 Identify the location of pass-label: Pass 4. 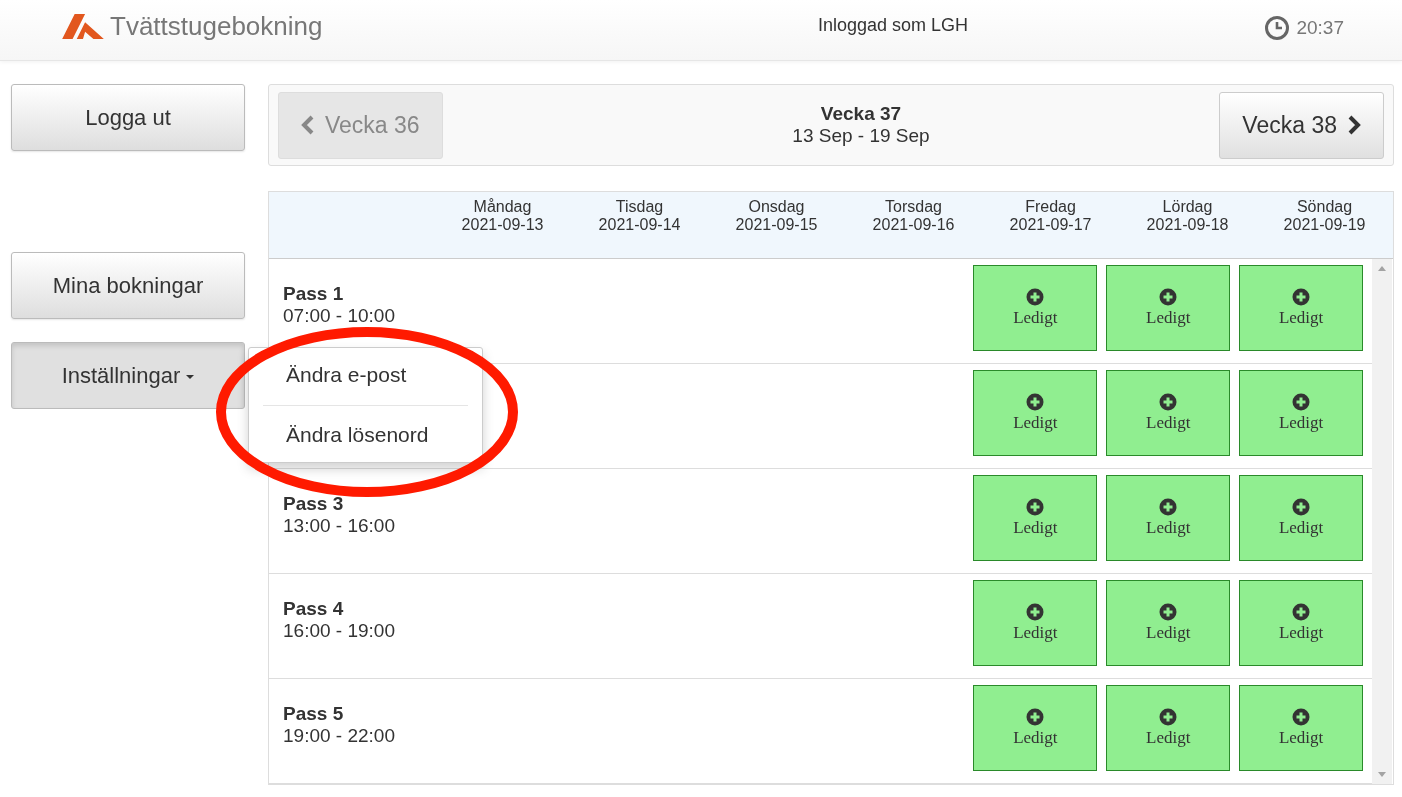
(314, 609).